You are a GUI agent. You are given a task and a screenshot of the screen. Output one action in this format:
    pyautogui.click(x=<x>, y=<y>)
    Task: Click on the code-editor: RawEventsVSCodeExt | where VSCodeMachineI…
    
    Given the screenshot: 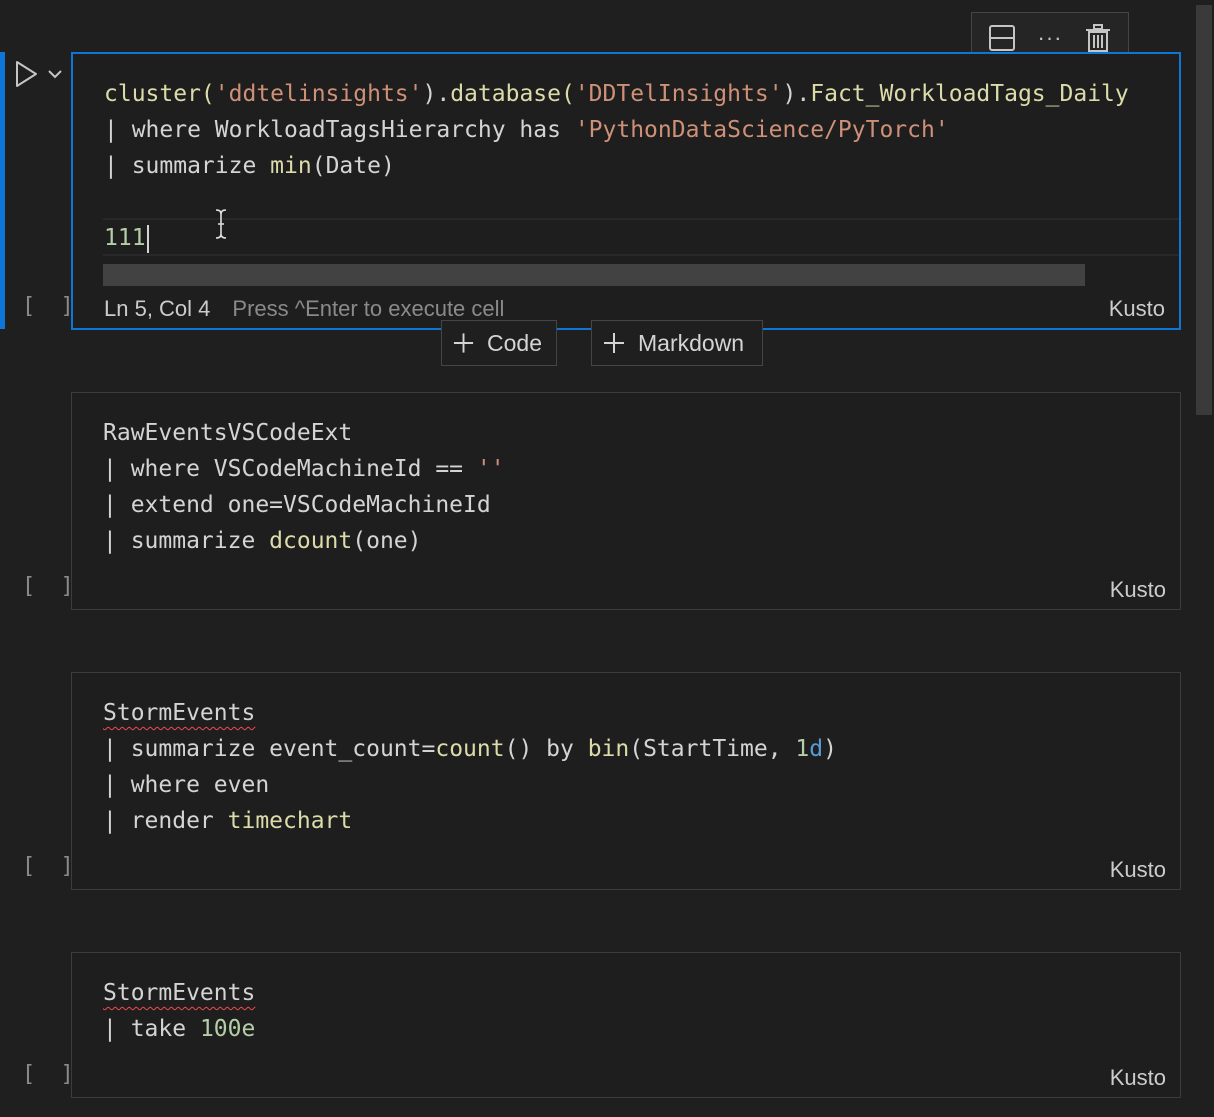 What is the action you would take?
    pyautogui.click(x=304, y=487)
    